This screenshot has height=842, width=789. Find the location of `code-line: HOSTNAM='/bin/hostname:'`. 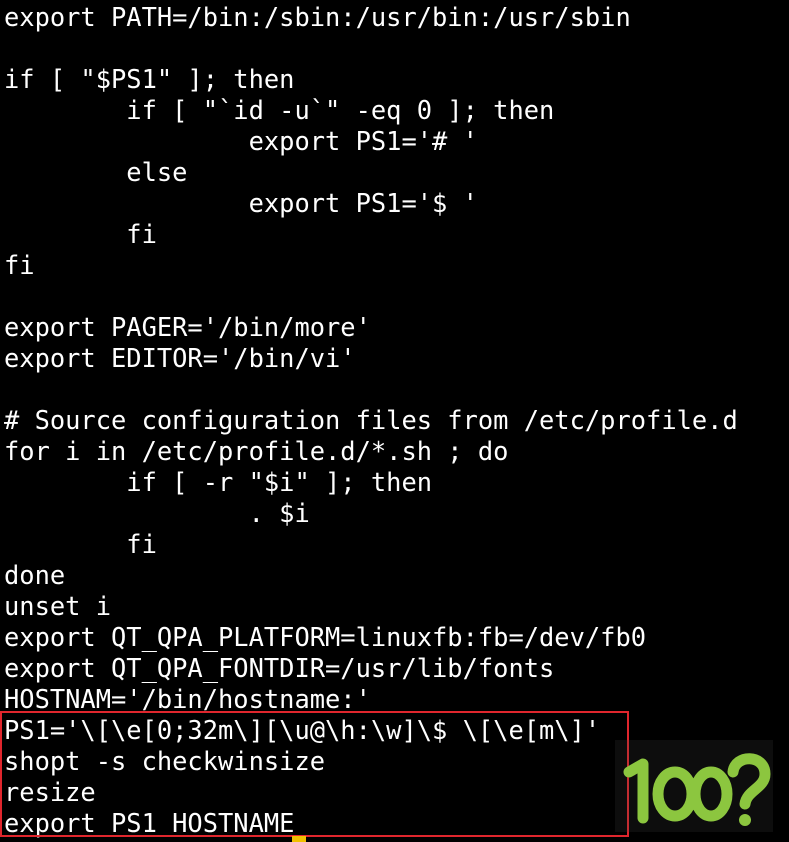

code-line: HOSTNAM='/bin/hostname:' is located at coordinates (187, 699).